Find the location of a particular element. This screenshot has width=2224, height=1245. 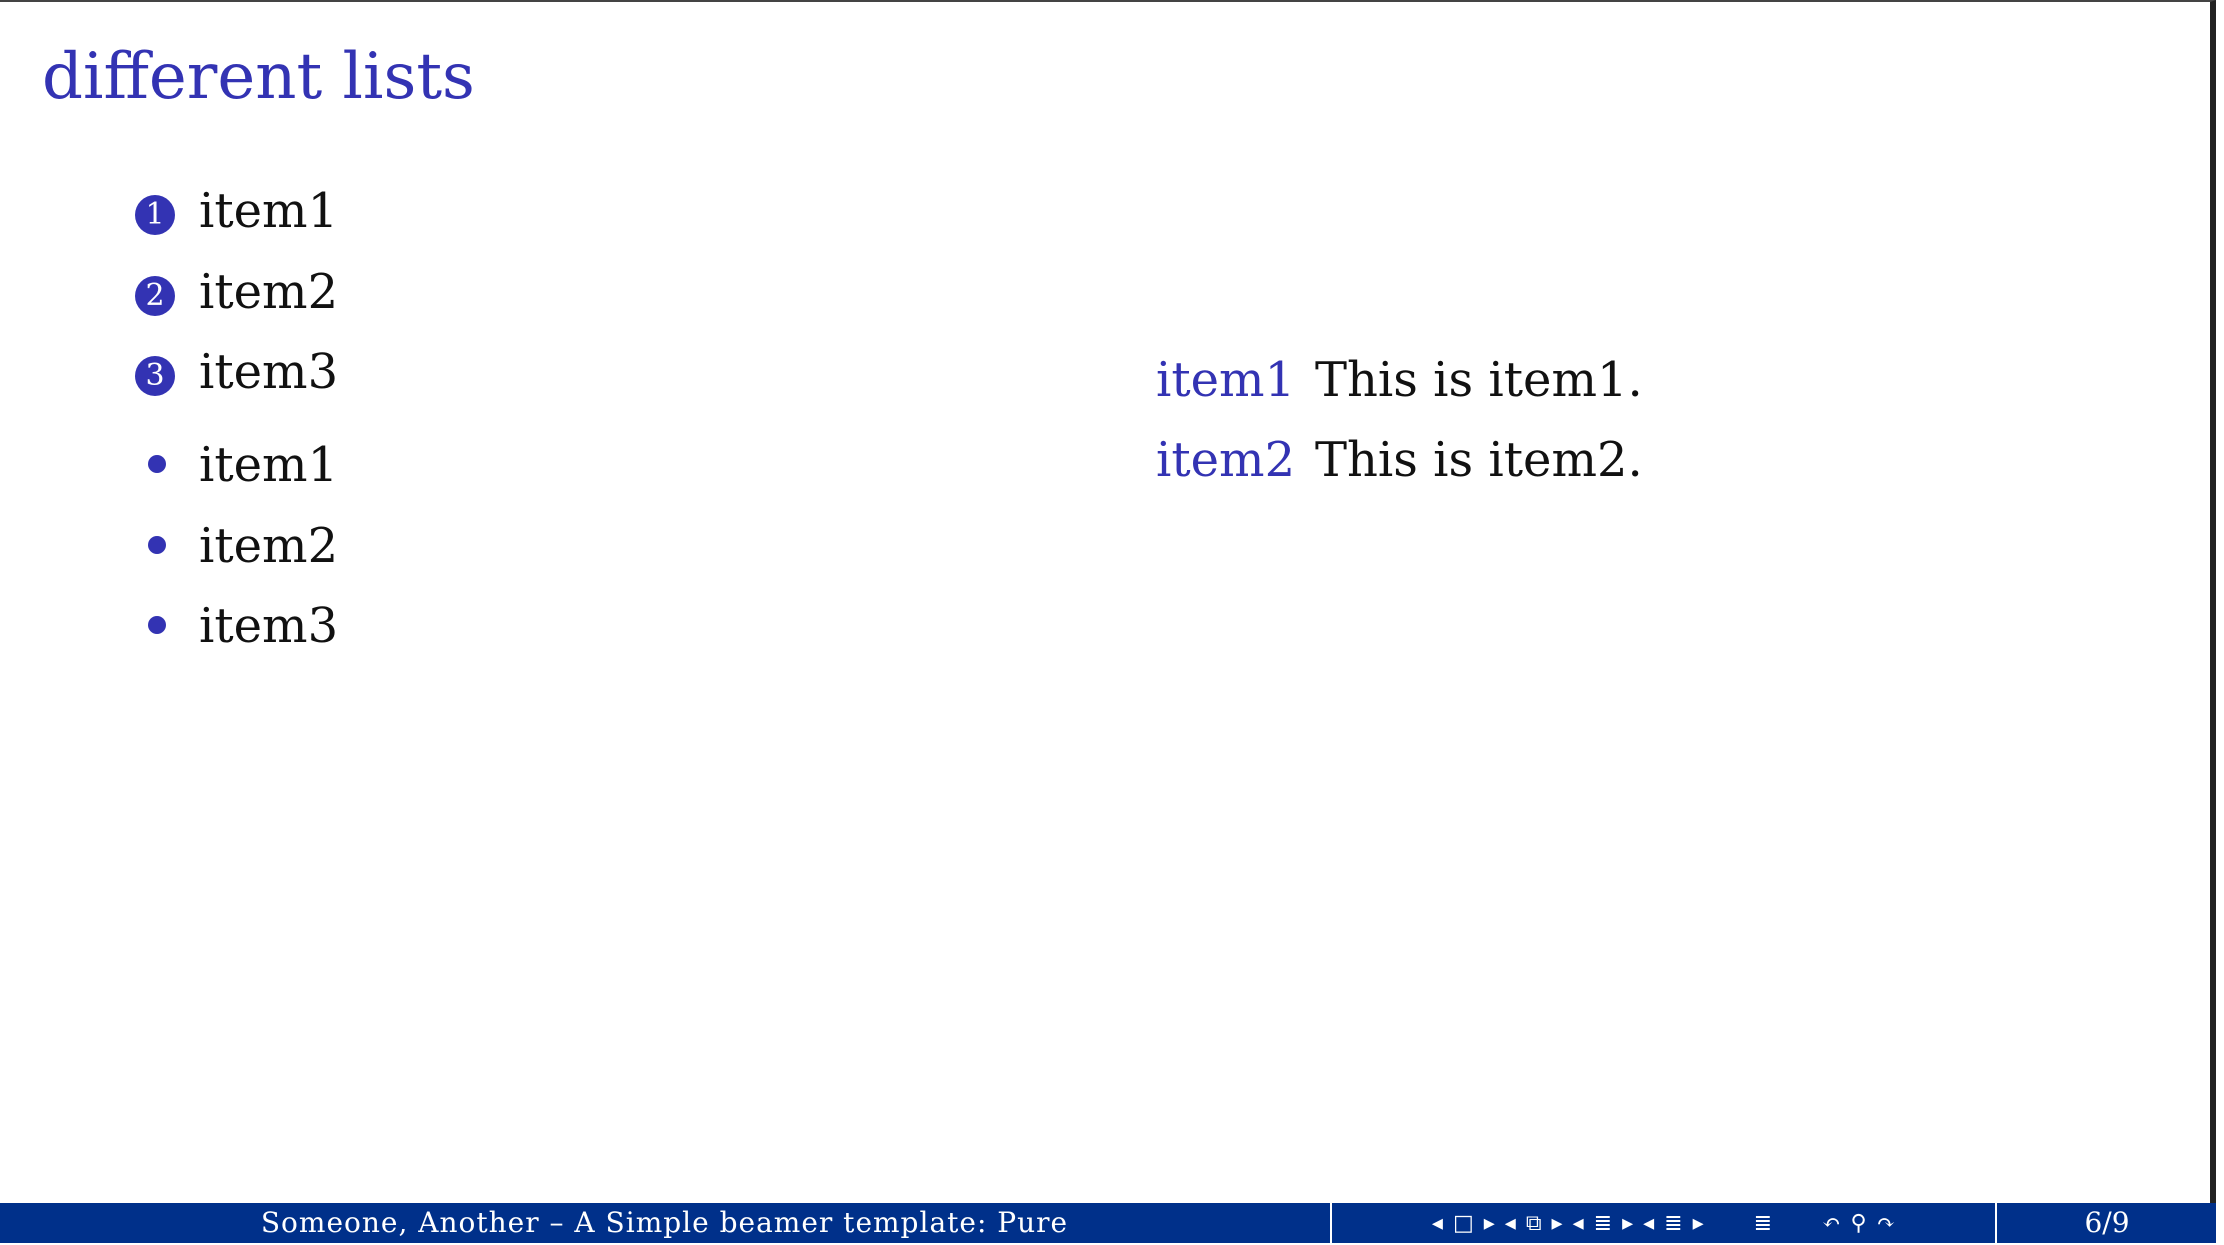

slide-title: different lists is located at coordinates (258, 77).